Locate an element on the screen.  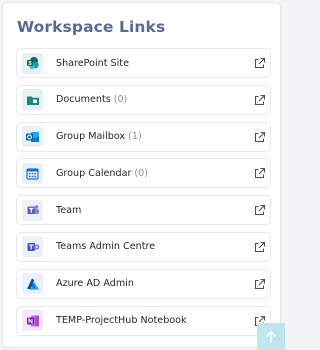
outlook-icon is located at coordinates (32, 137).